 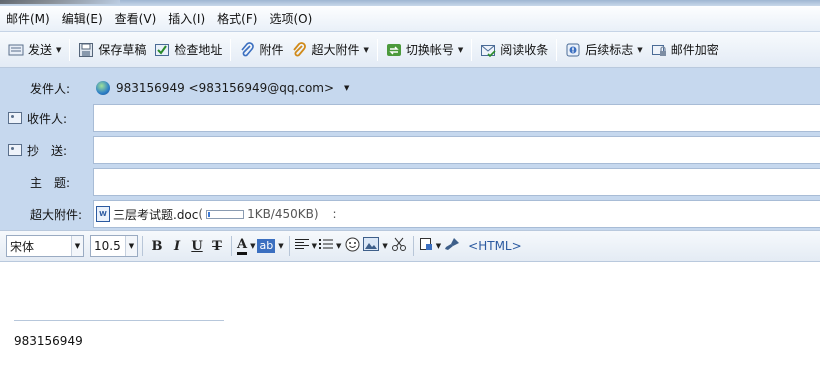 What do you see at coordinates (186, 18) in the screenshot?
I see `menu-insert: 插入(I)` at bounding box center [186, 18].